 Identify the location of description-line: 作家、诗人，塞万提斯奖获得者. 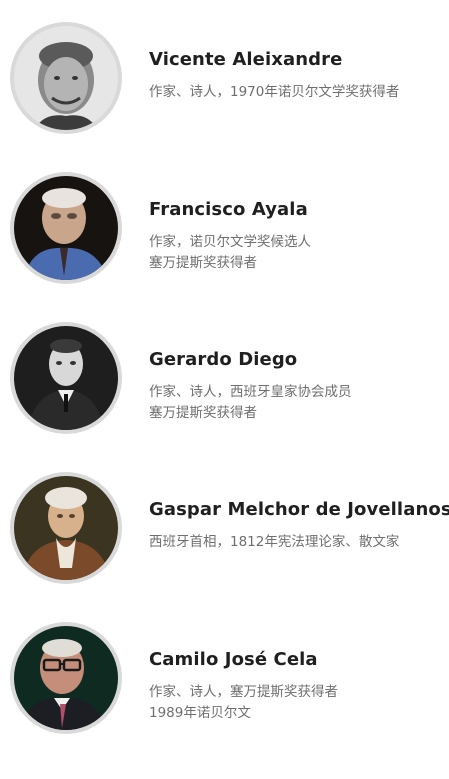
(243, 692).